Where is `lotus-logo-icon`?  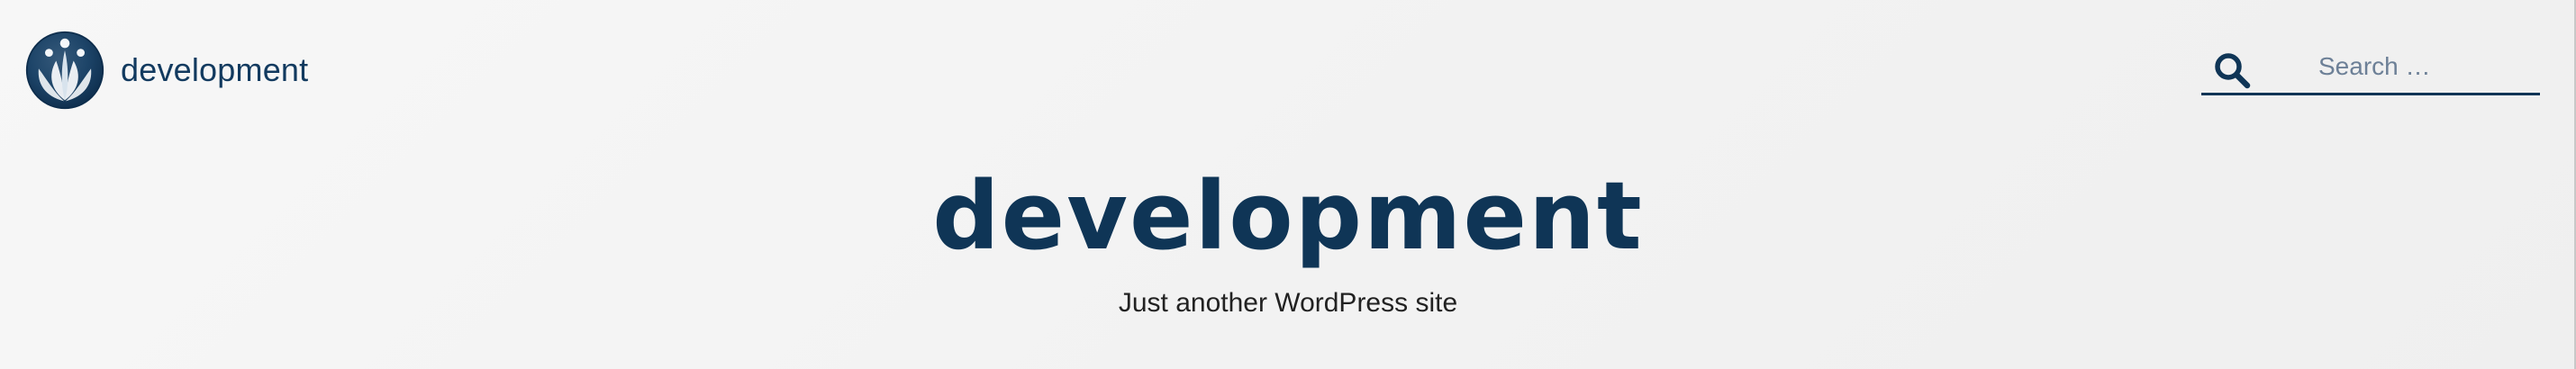
lotus-logo-icon is located at coordinates (64, 71).